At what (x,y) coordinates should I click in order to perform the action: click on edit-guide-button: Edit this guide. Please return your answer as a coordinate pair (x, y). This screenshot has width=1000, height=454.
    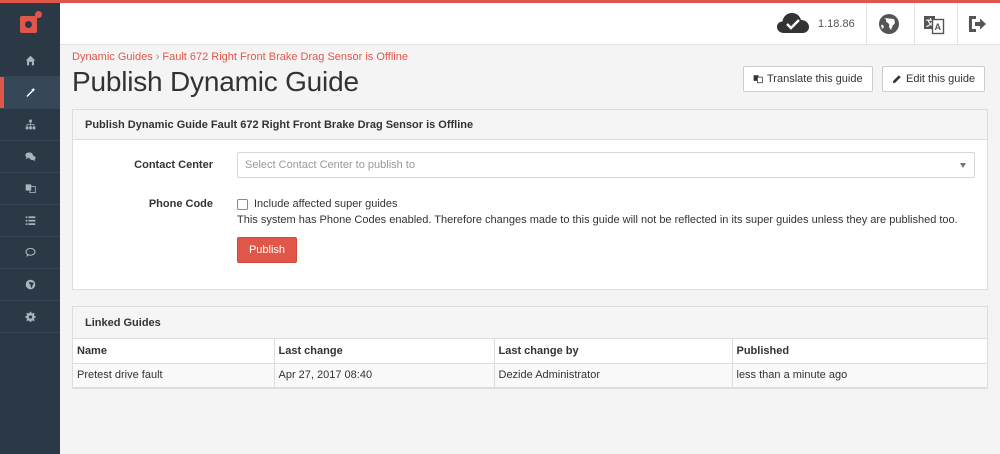
    Looking at the image, I should click on (934, 79).